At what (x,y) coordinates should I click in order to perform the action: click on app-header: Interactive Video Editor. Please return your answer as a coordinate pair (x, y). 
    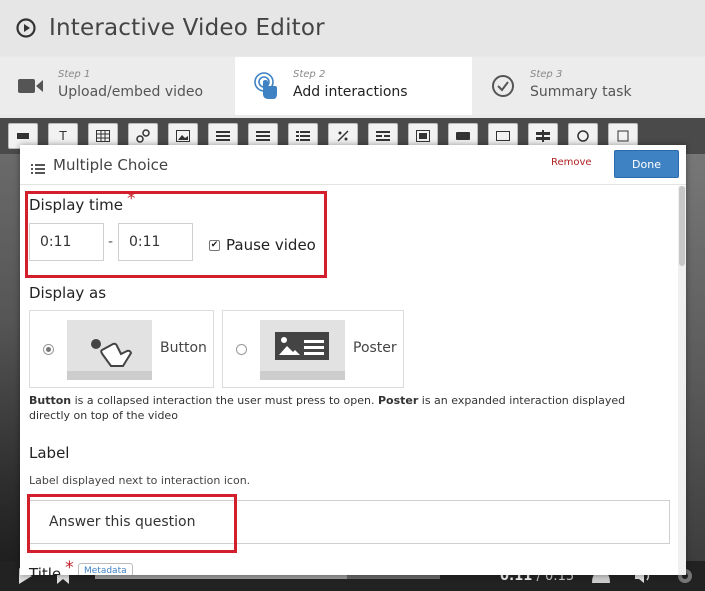
    Looking at the image, I should click on (352, 28).